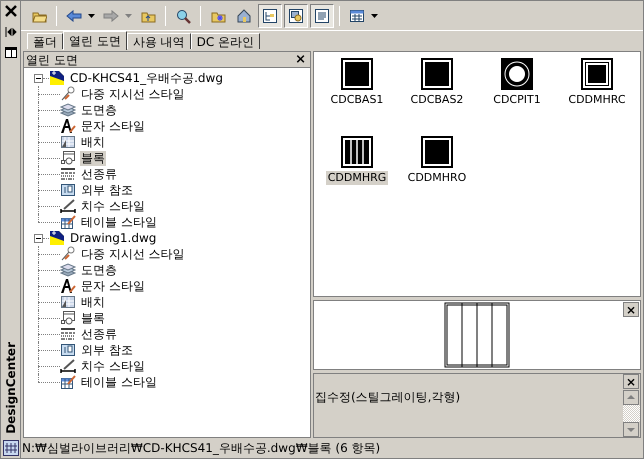 This screenshot has width=644, height=459. What do you see at coordinates (158, 41) in the screenshot?
I see `tab: 사용 내역` at bounding box center [158, 41].